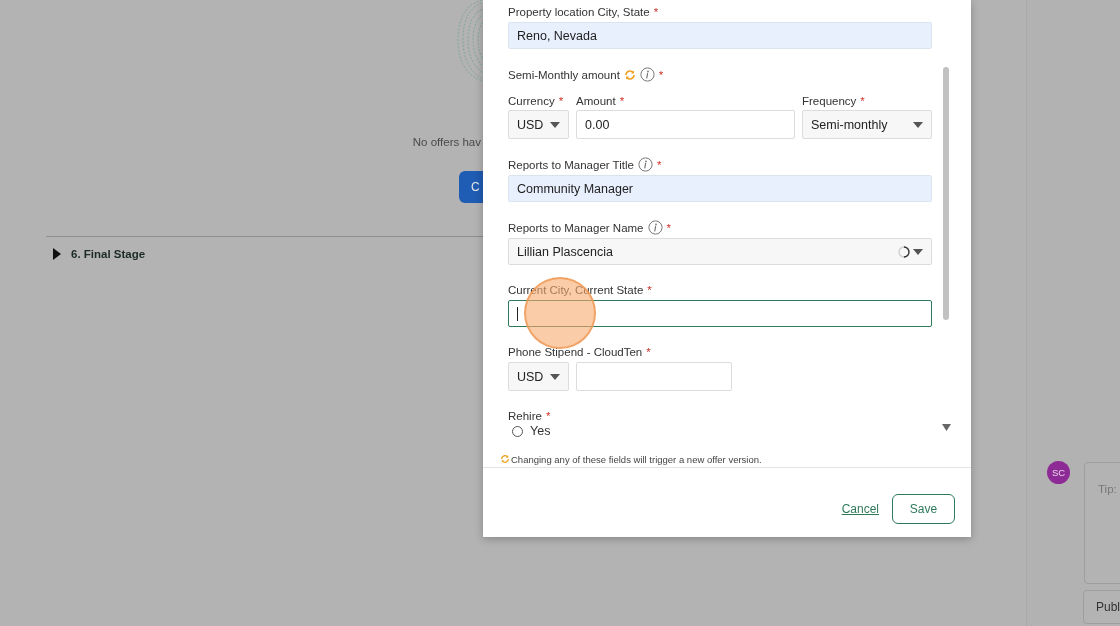  I want to click on field-label: Property location City, State, so click(579, 12).